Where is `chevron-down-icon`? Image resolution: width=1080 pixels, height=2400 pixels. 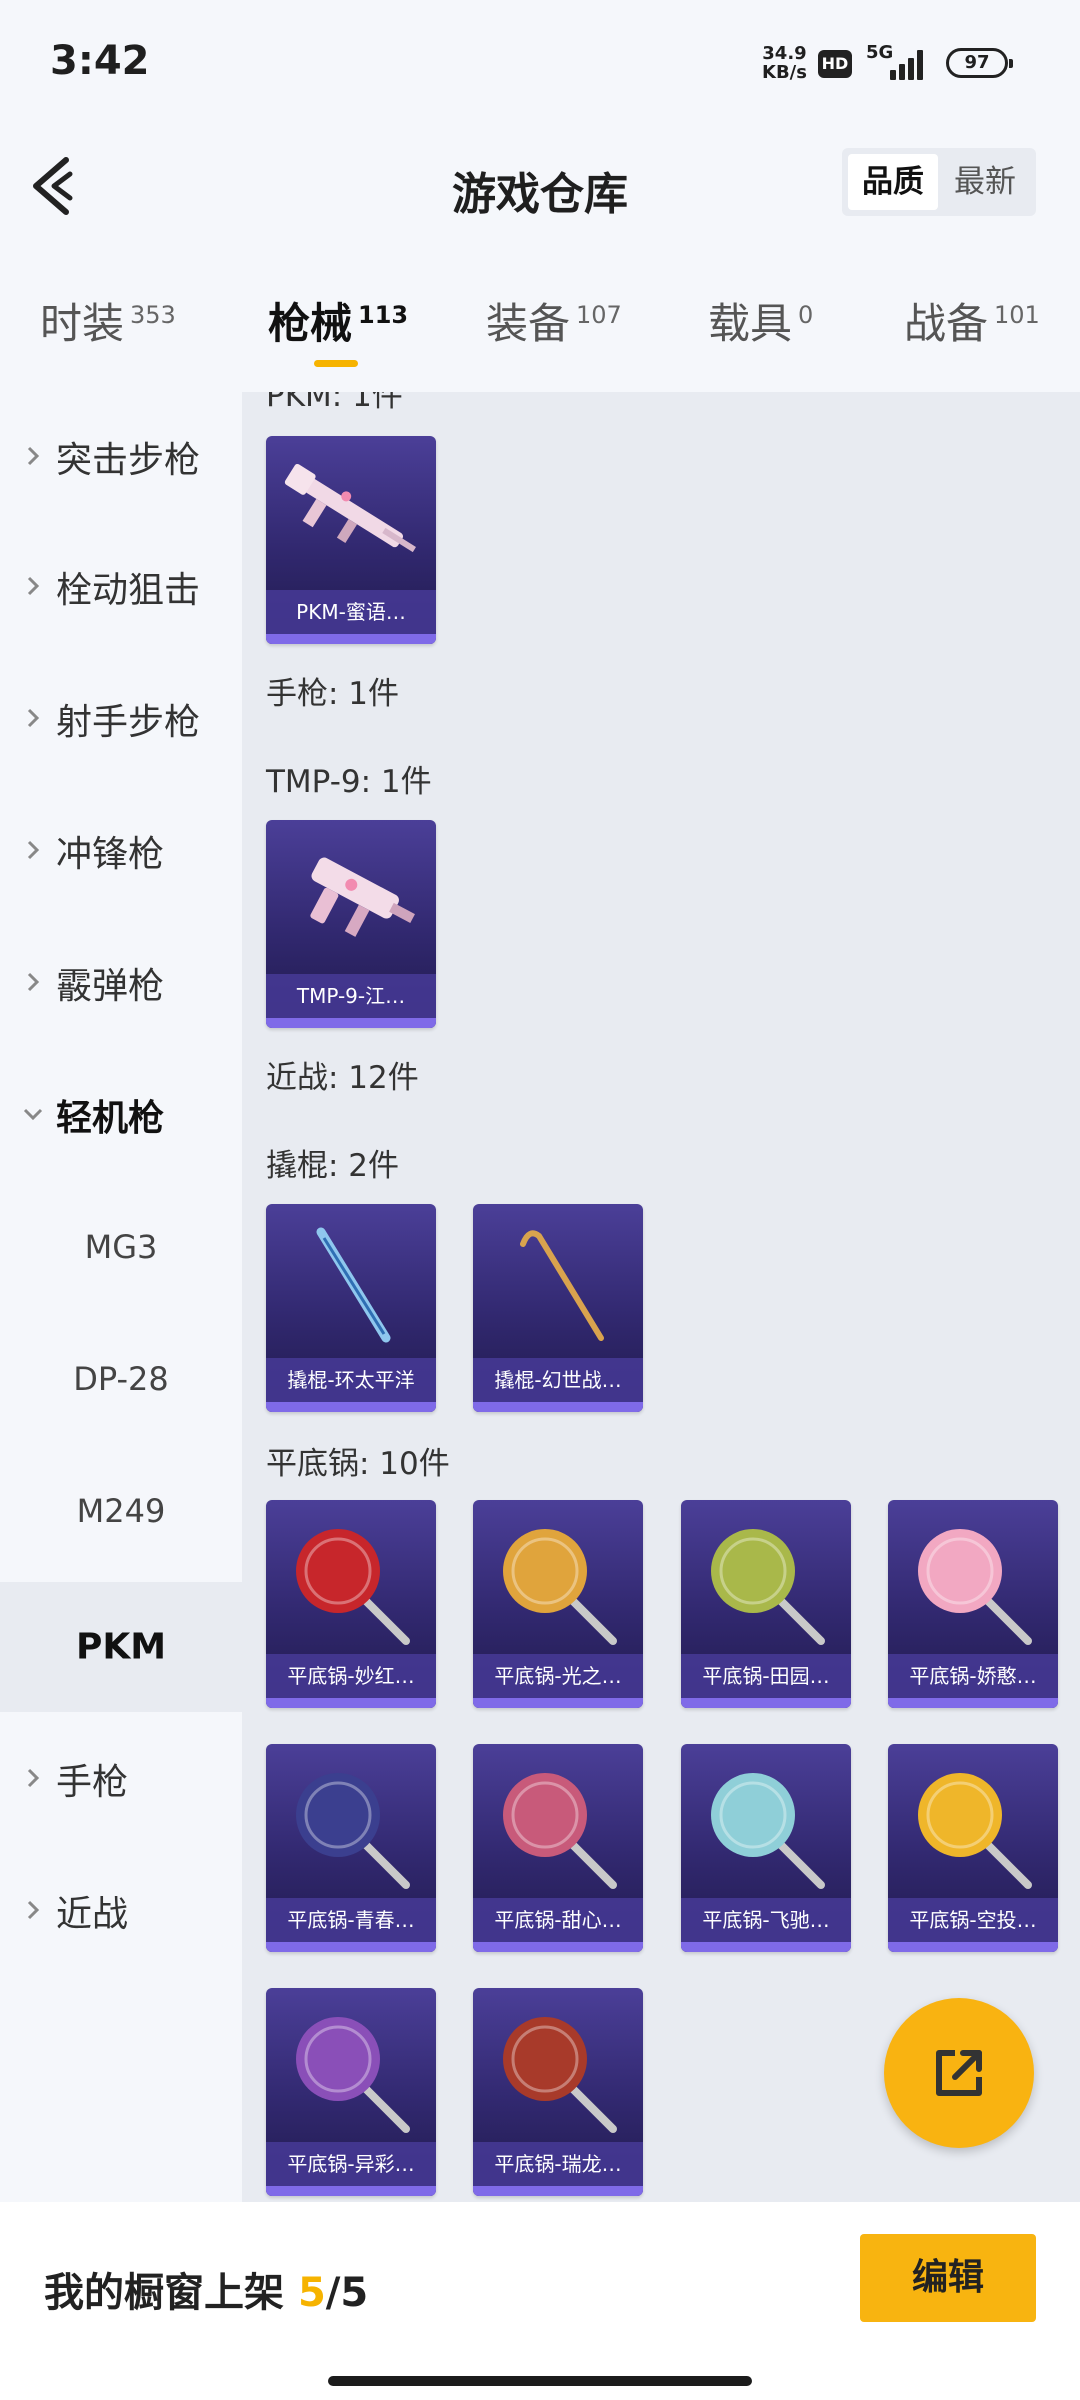 chevron-down-icon is located at coordinates (33, 1114).